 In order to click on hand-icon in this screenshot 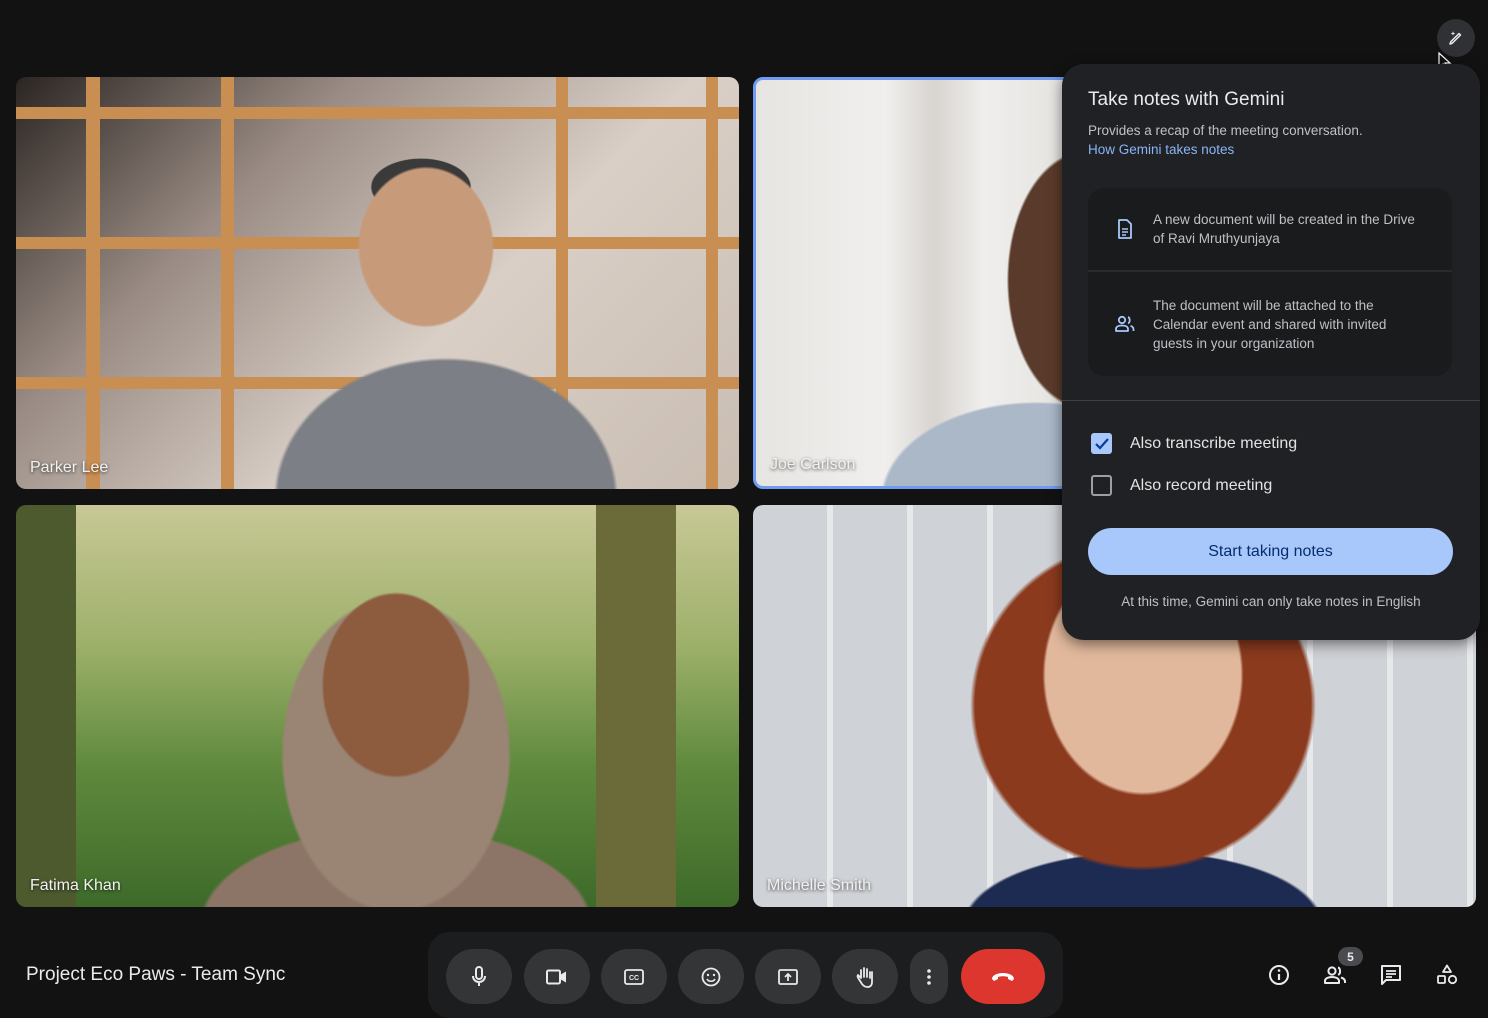, I will do `click(864, 977)`.